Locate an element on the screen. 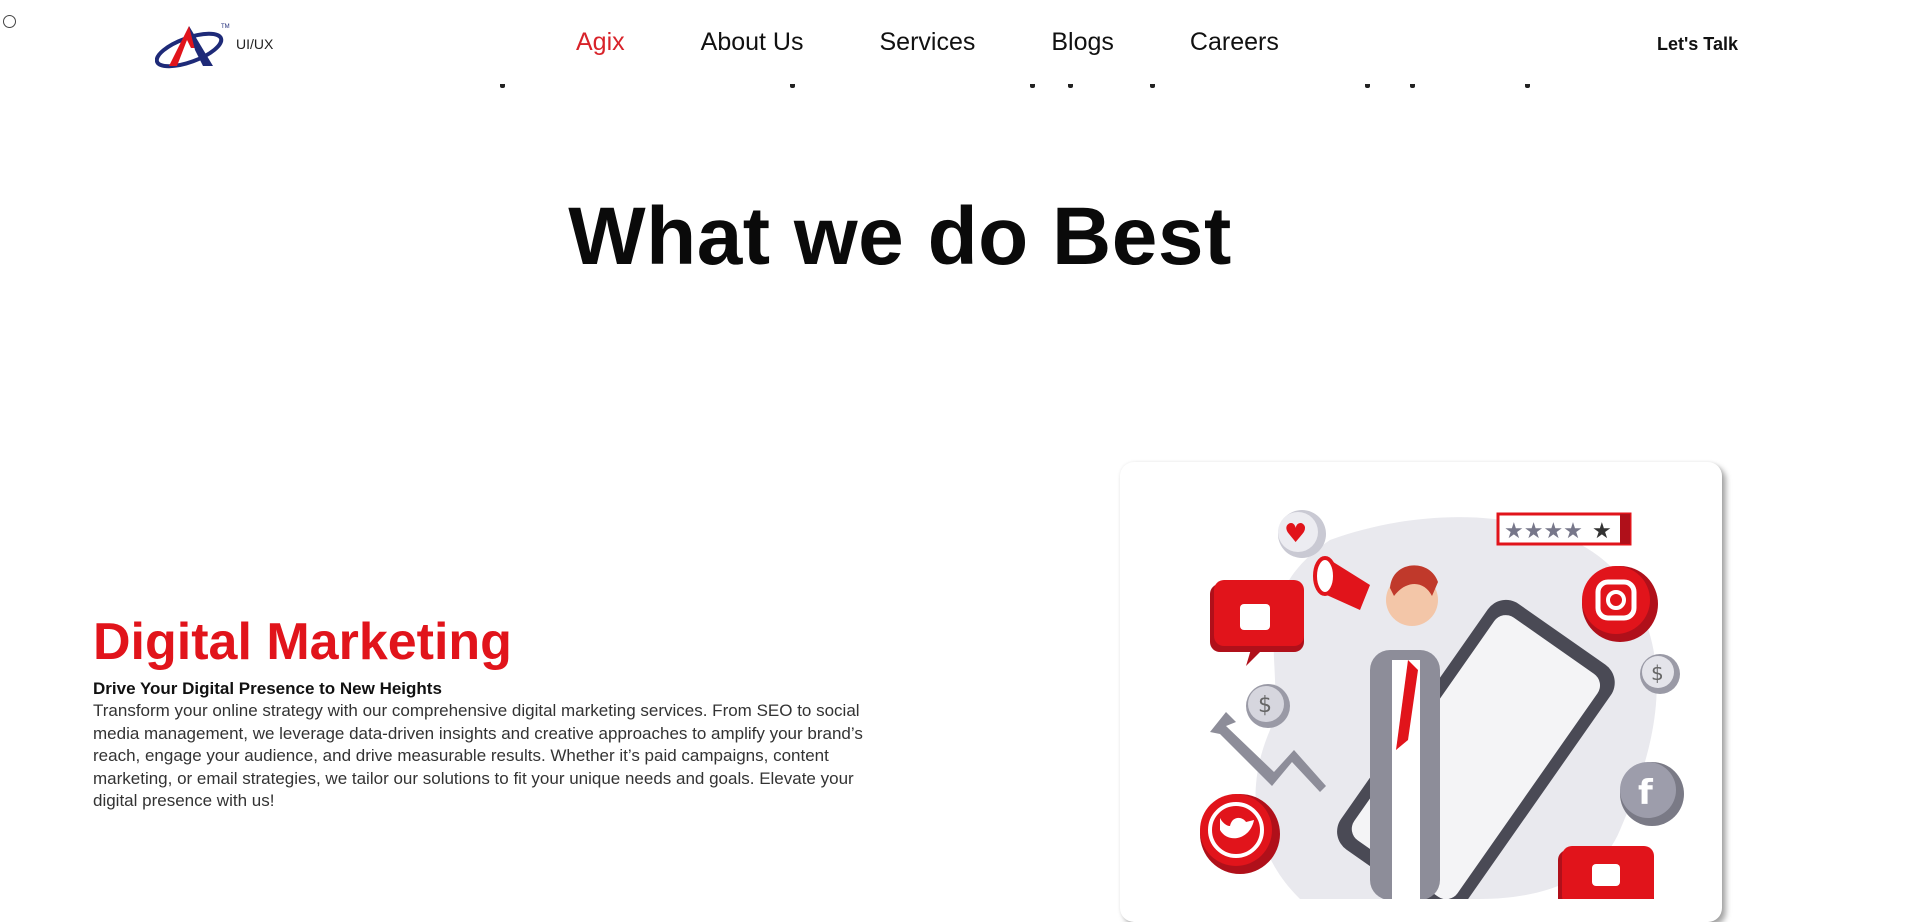 The width and height of the screenshot is (1908, 922). lets-talk-button: Let's Talk is located at coordinates (1697, 44).